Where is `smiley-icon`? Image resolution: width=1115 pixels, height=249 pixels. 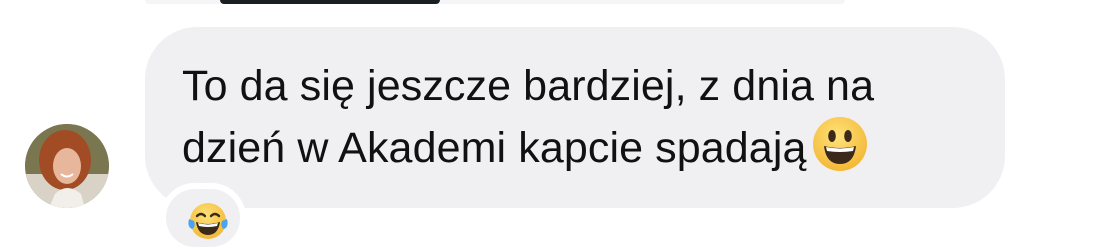 smiley-icon is located at coordinates (840, 152).